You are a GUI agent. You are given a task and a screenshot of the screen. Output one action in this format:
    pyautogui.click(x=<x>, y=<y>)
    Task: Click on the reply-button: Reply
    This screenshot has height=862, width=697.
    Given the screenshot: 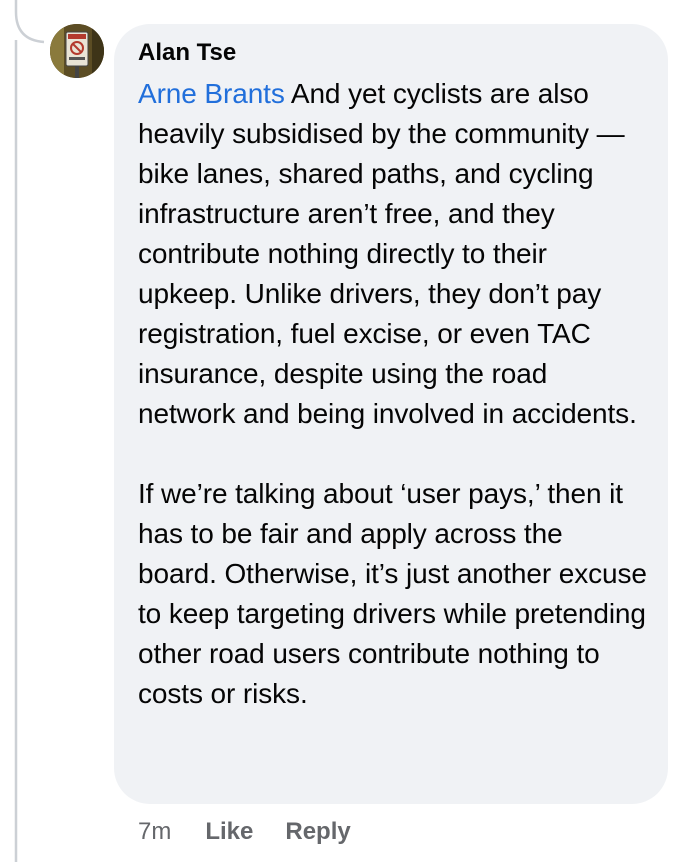 What is the action you would take?
    pyautogui.click(x=317, y=832)
    